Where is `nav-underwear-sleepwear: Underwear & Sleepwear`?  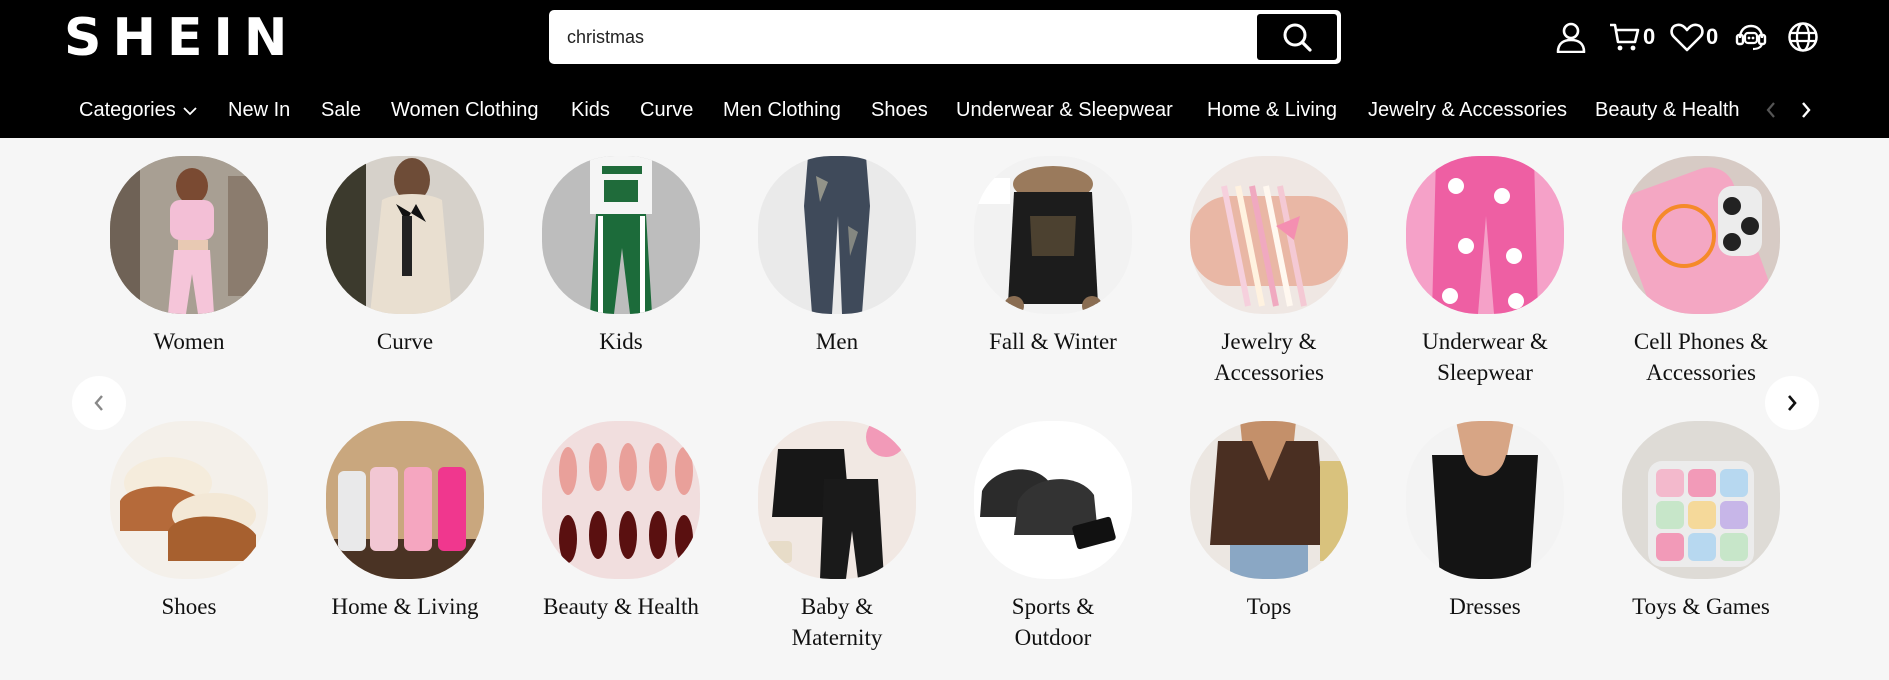 nav-underwear-sleepwear: Underwear & Sleepwear is located at coordinates (1064, 110).